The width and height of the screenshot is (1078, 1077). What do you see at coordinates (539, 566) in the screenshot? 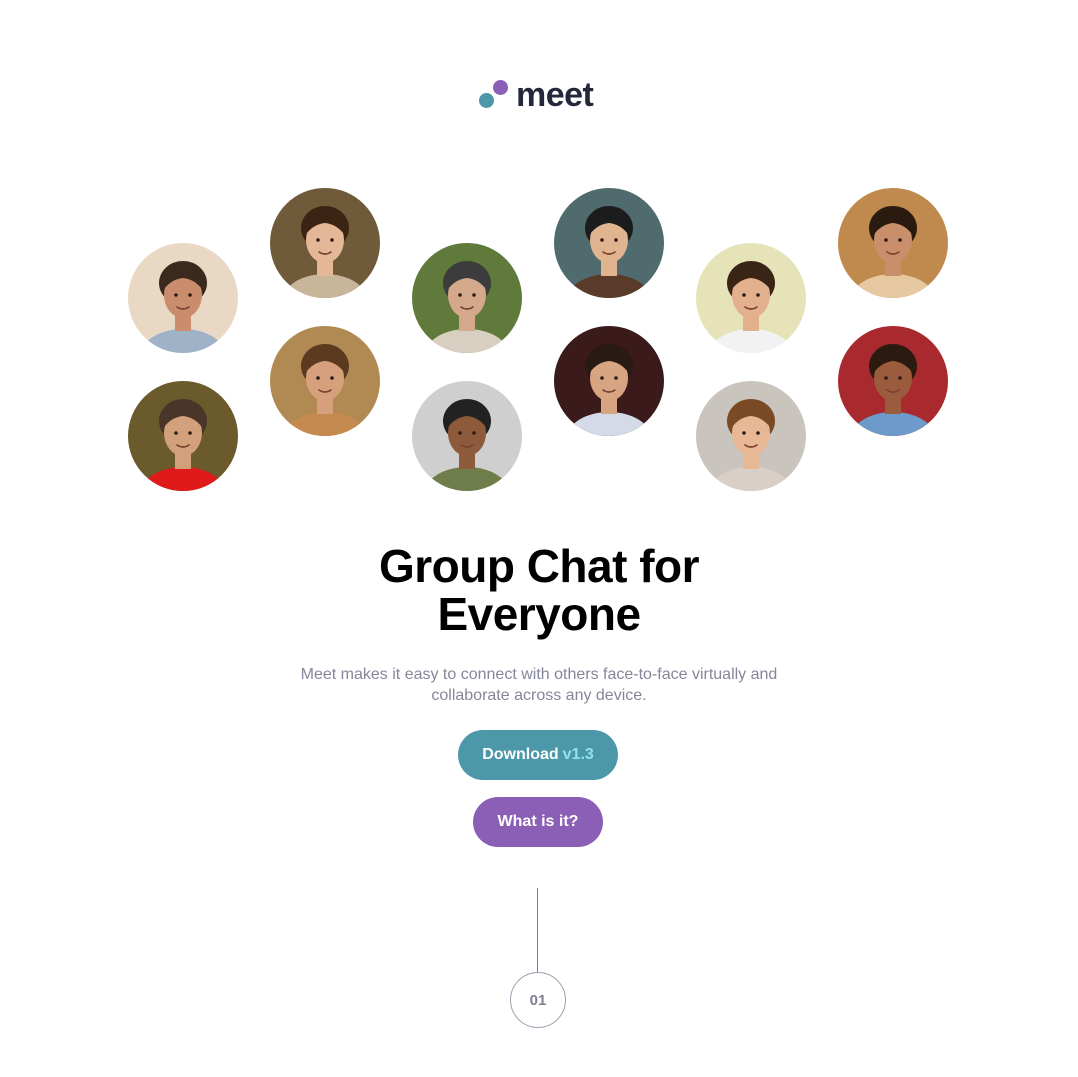
I see `hero-title-line-1: Group Chat for` at bounding box center [539, 566].